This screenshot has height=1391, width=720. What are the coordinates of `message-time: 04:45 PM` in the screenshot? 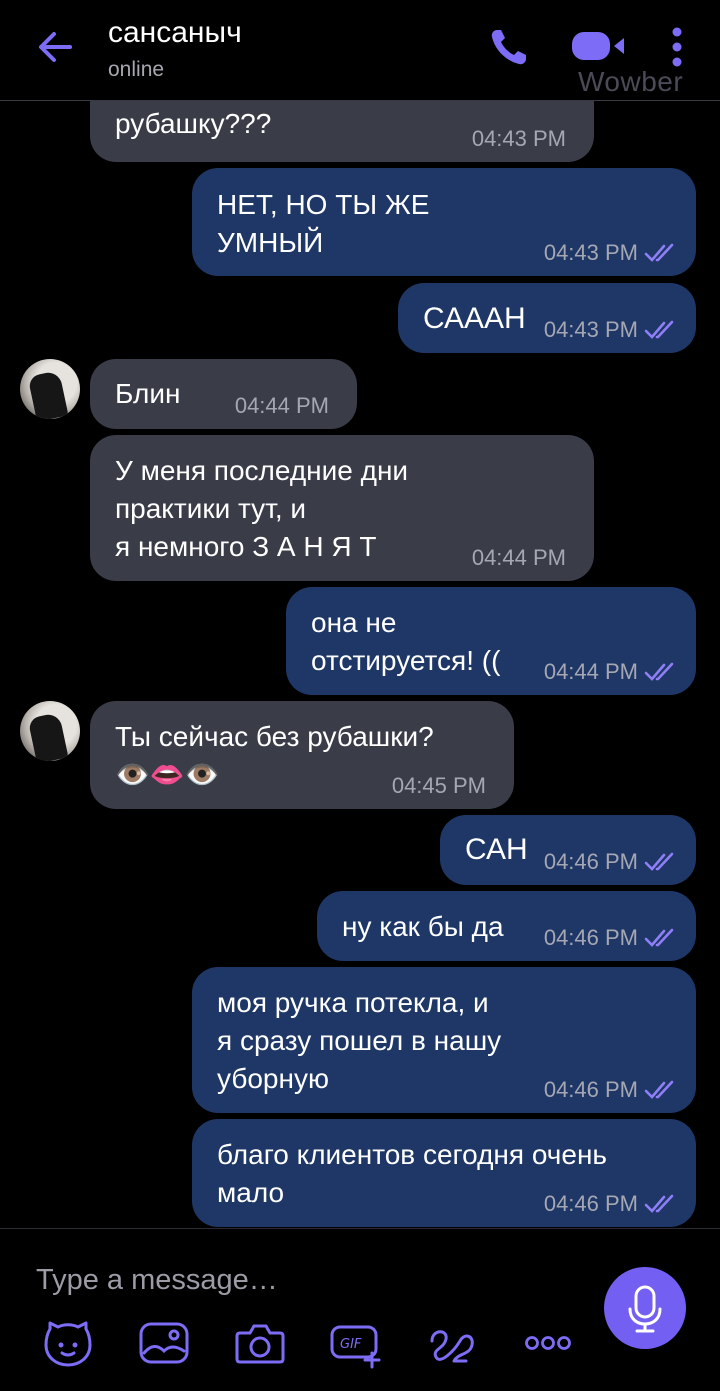 It's located at (438, 785).